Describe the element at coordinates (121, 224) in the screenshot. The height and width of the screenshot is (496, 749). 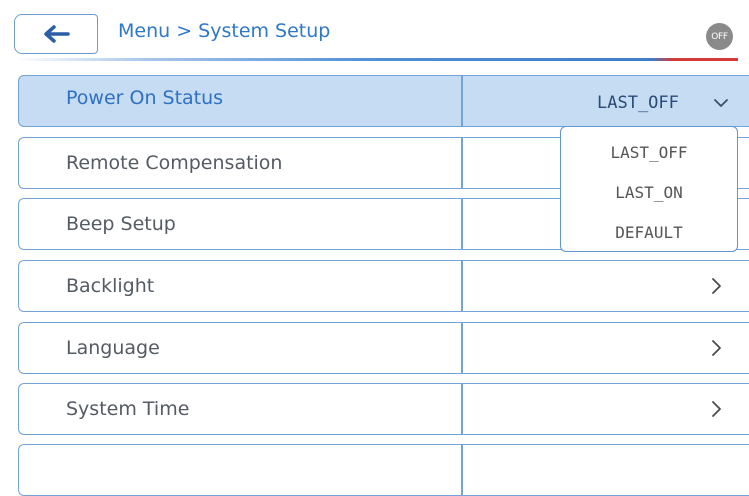
I see `setting-label: Beep Setup` at that location.